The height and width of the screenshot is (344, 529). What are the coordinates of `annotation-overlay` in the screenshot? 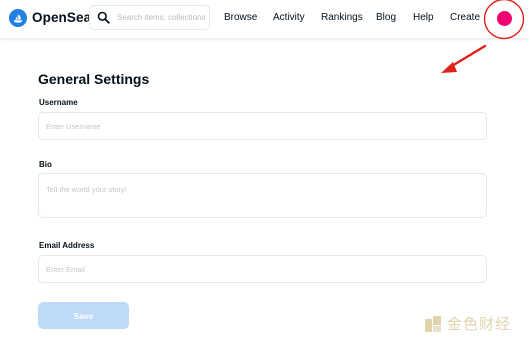 It's located at (483, 36).